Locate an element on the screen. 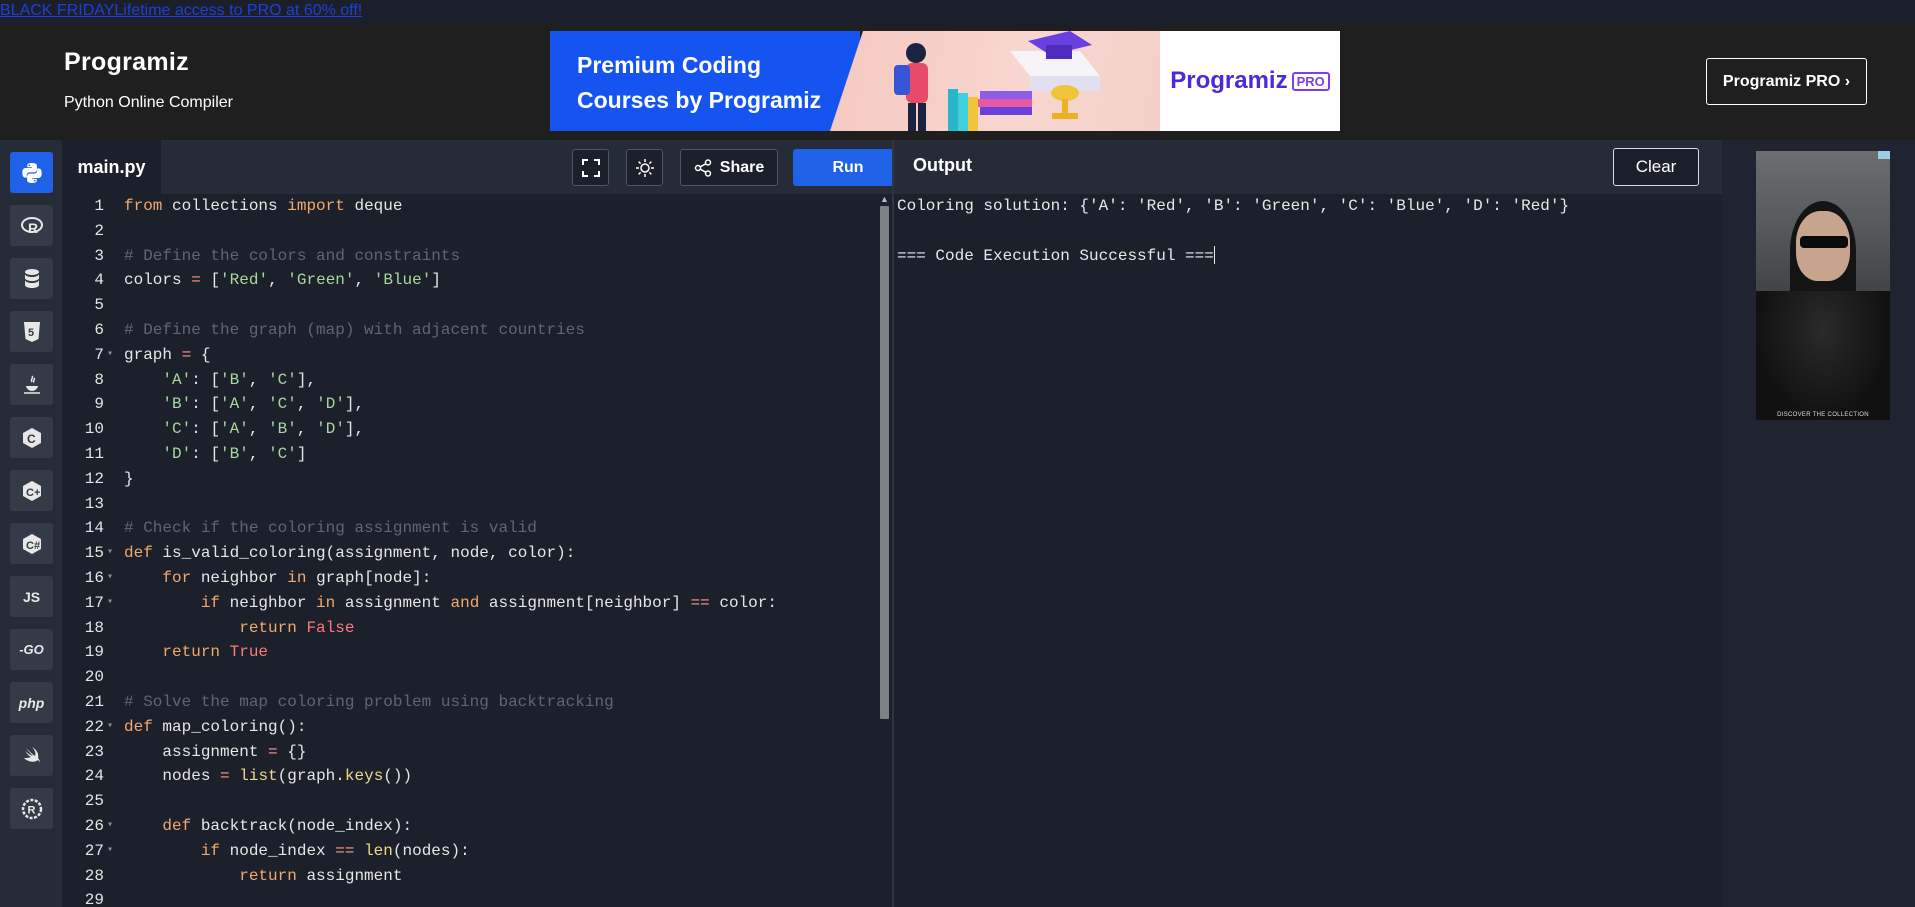 This screenshot has height=907, width=1915. banner-headline: Premium Coding Courses by Programiz is located at coordinates (705, 81).